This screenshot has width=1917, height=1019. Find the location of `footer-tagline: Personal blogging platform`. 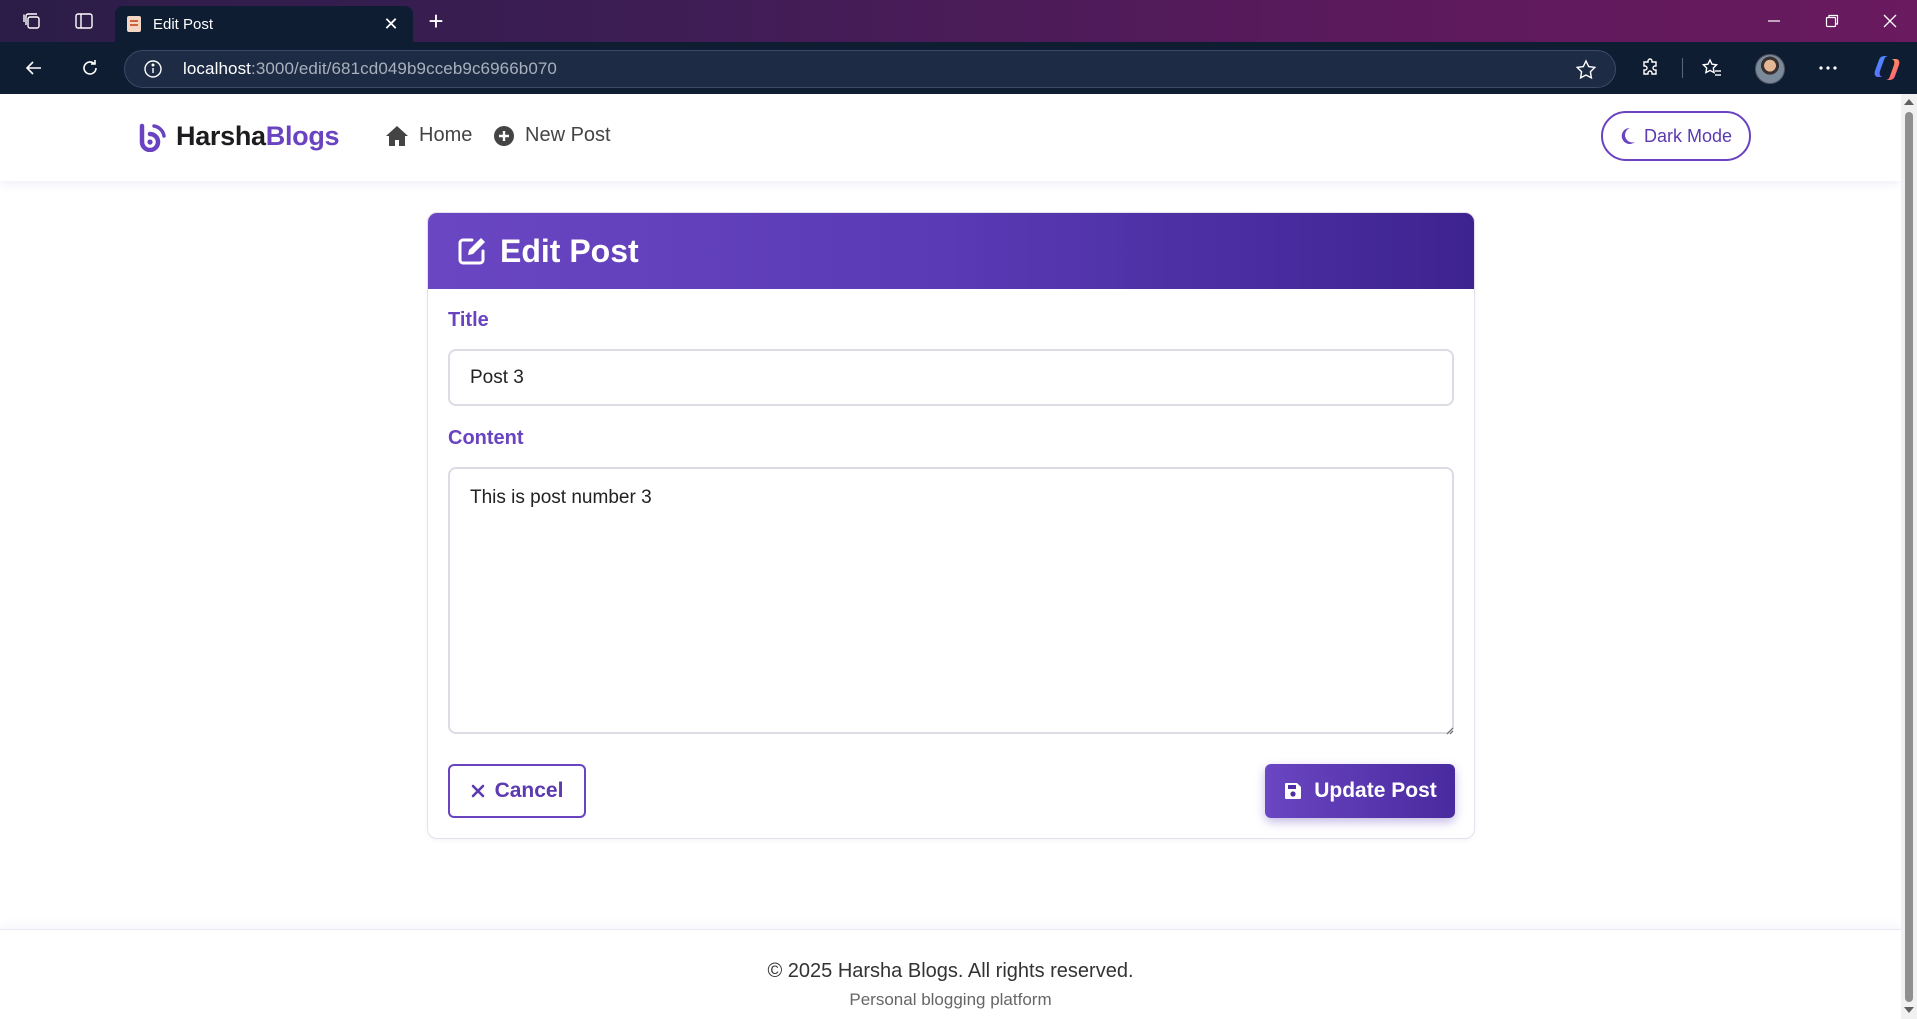

footer-tagline: Personal blogging platform is located at coordinates (950, 999).